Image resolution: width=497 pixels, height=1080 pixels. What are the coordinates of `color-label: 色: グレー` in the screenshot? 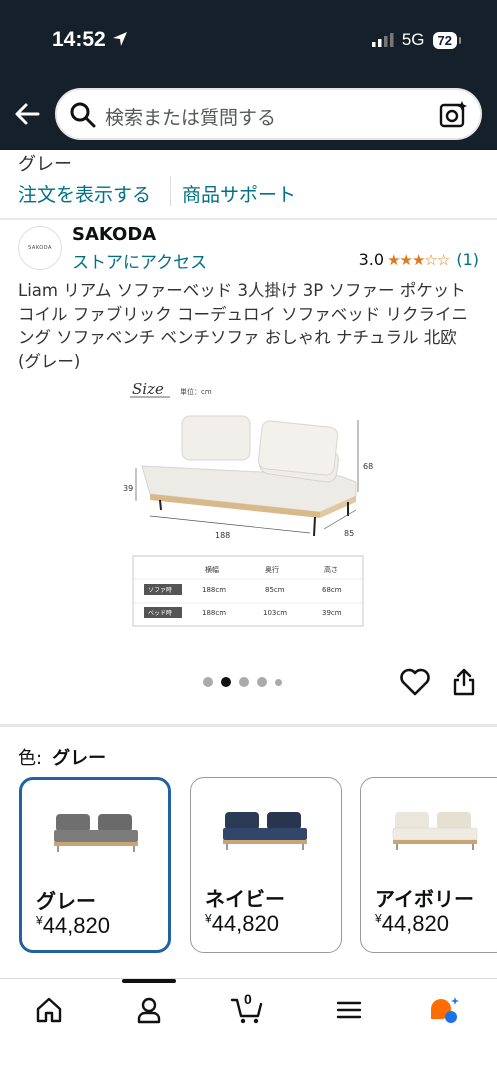 It's located at (62, 757).